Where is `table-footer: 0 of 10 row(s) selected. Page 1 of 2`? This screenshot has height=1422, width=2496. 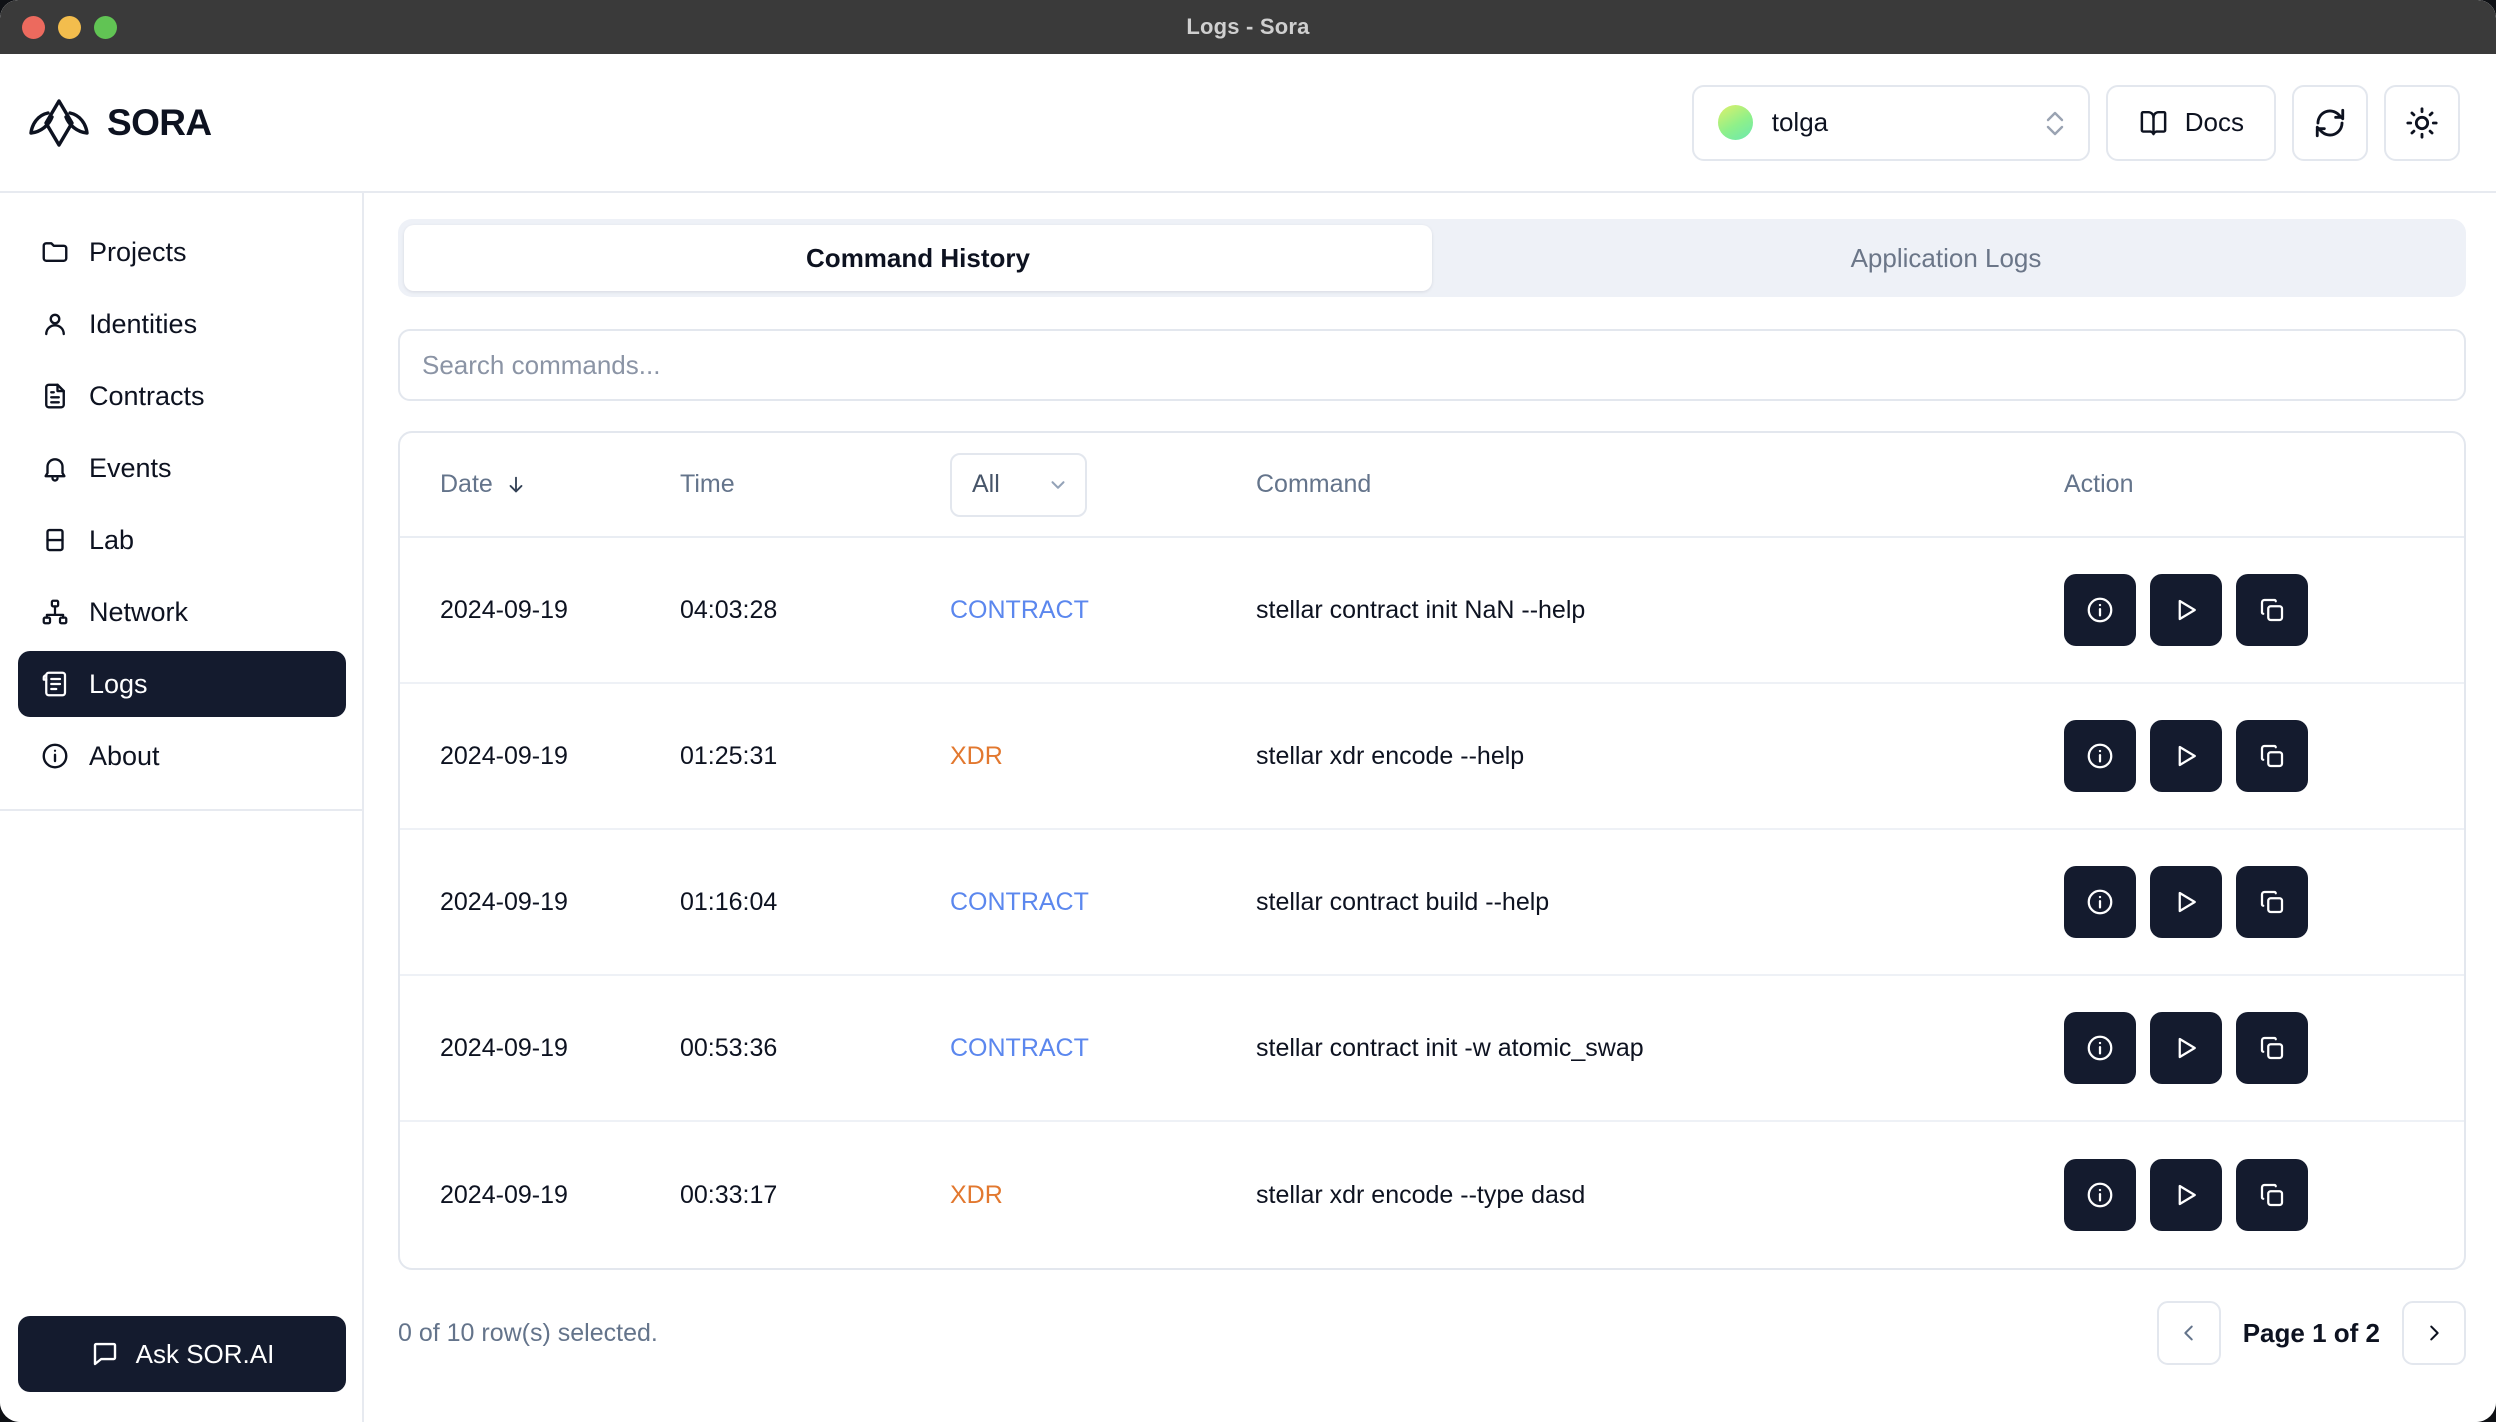
table-footer: 0 of 10 row(s) selected. Page 1 of 2 is located at coordinates (1432, 1333).